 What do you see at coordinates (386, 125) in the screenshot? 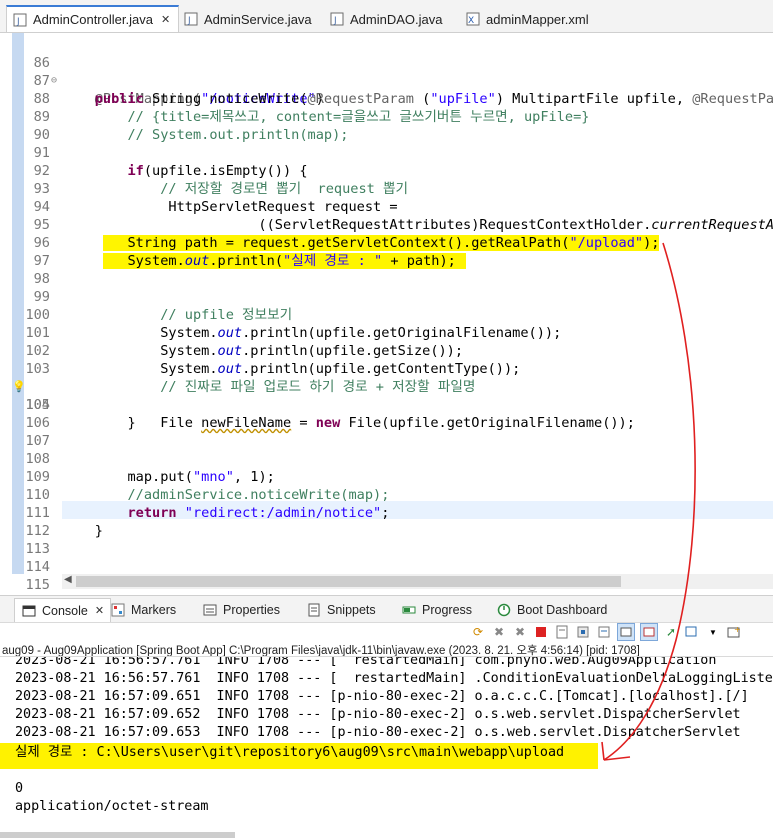
I see `code-line: 90` at bounding box center [386, 125].